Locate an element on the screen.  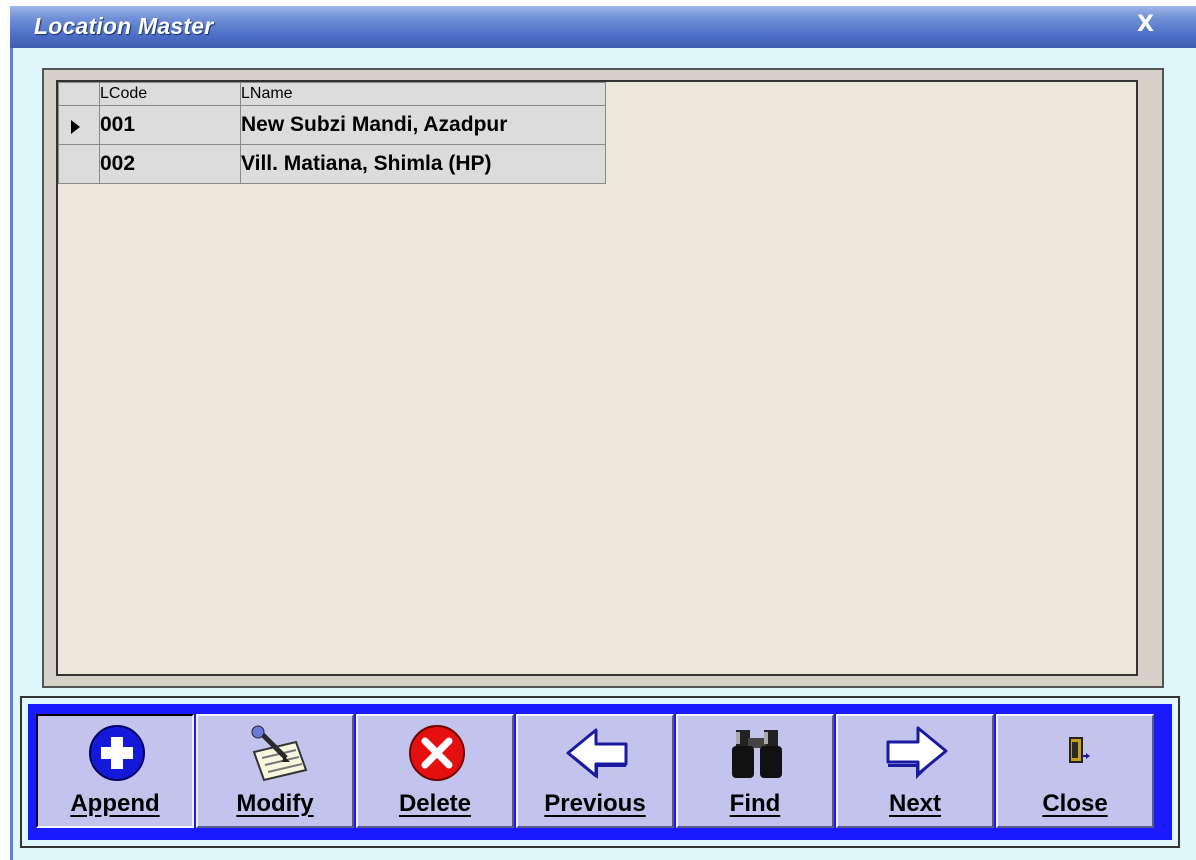
cell-lname: Vill. Matiana, Shimla (HP) is located at coordinates (423, 164).